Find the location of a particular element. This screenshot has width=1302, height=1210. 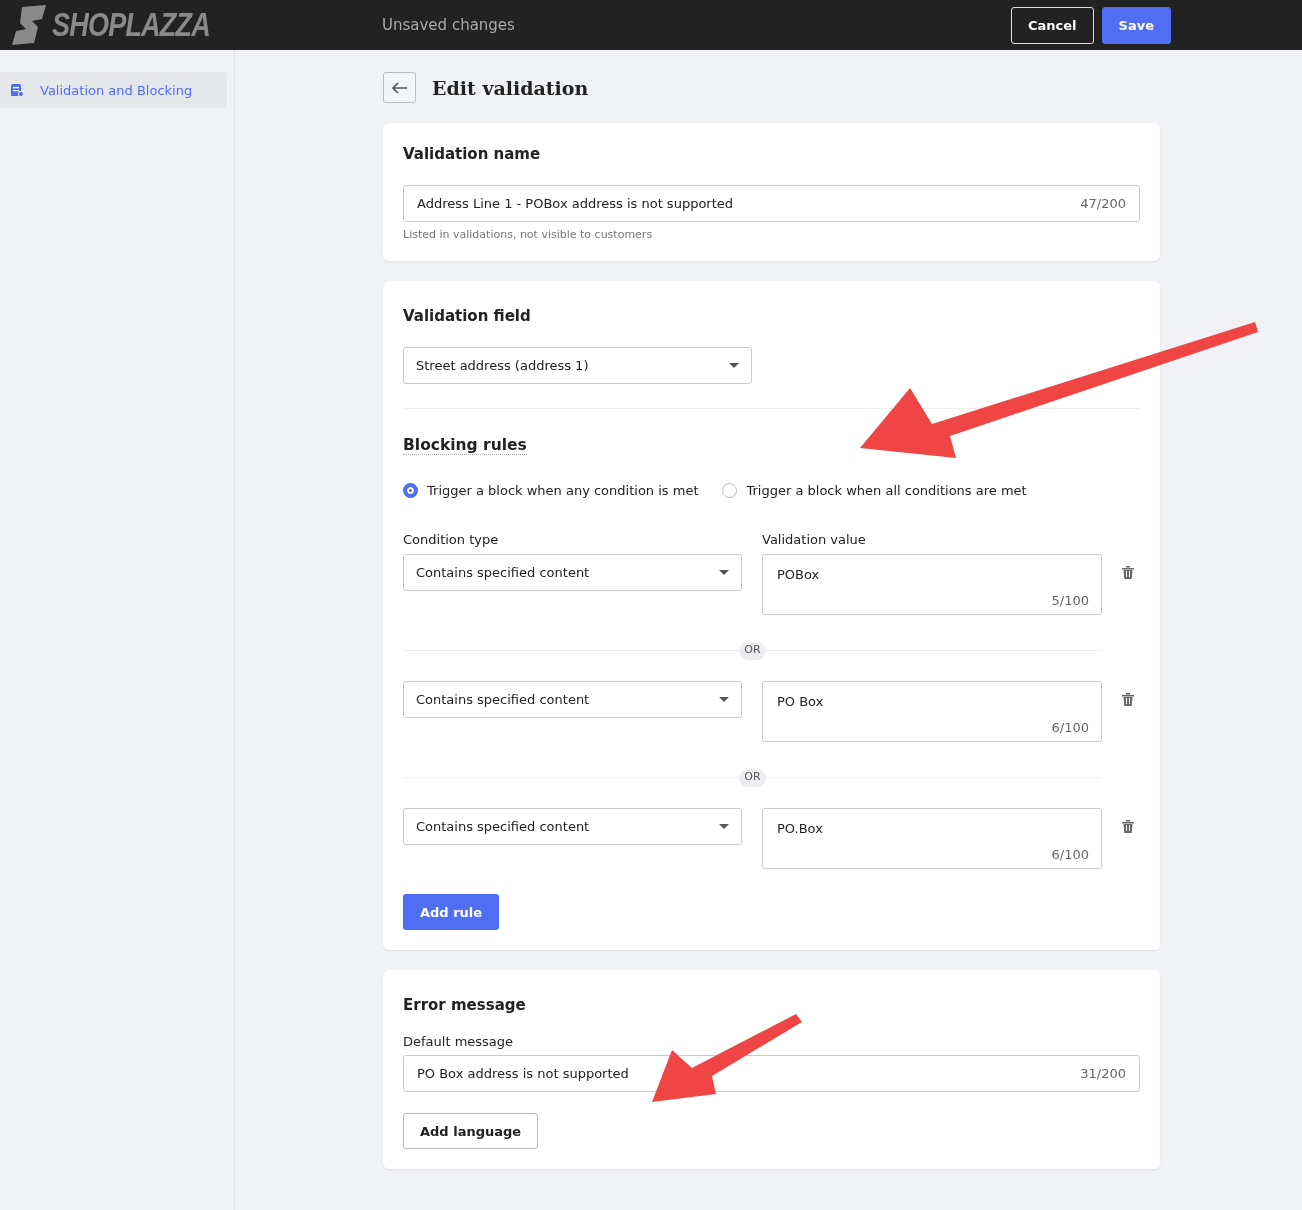

field-label: Condition type is located at coordinates (451, 539).